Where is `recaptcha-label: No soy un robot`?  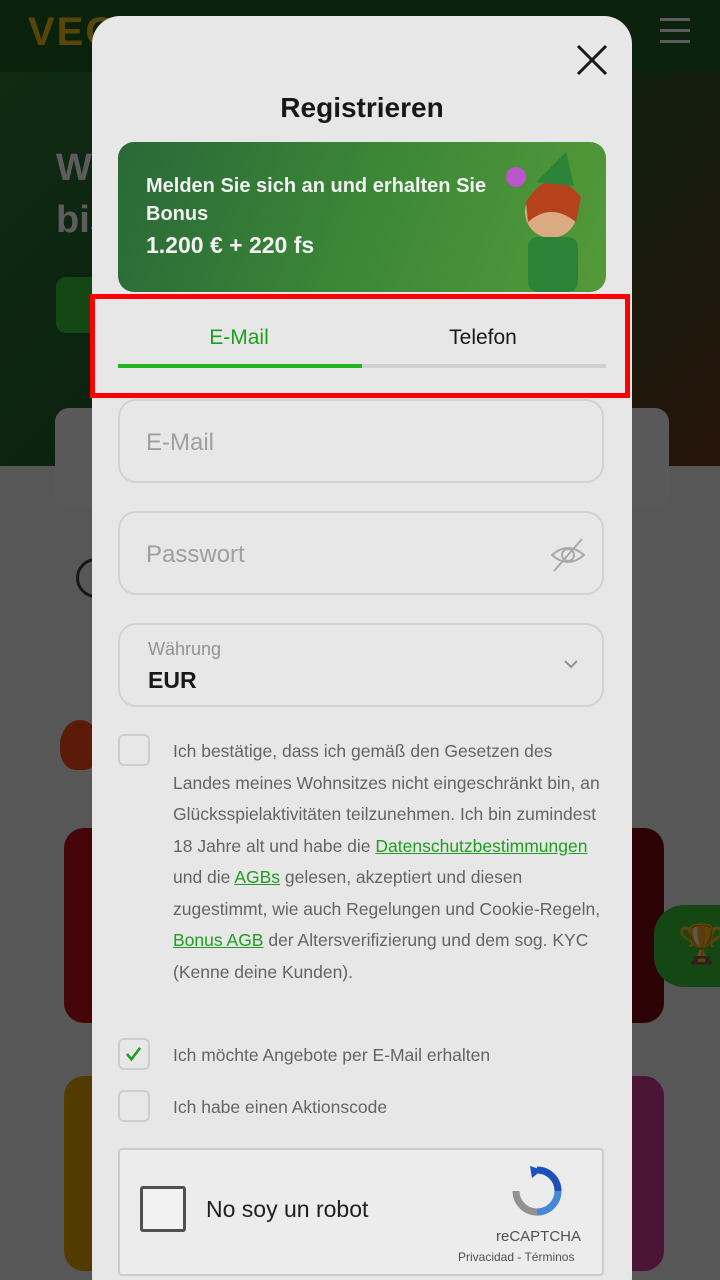 recaptcha-label: No soy un robot is located at coordinates (287, 1209).